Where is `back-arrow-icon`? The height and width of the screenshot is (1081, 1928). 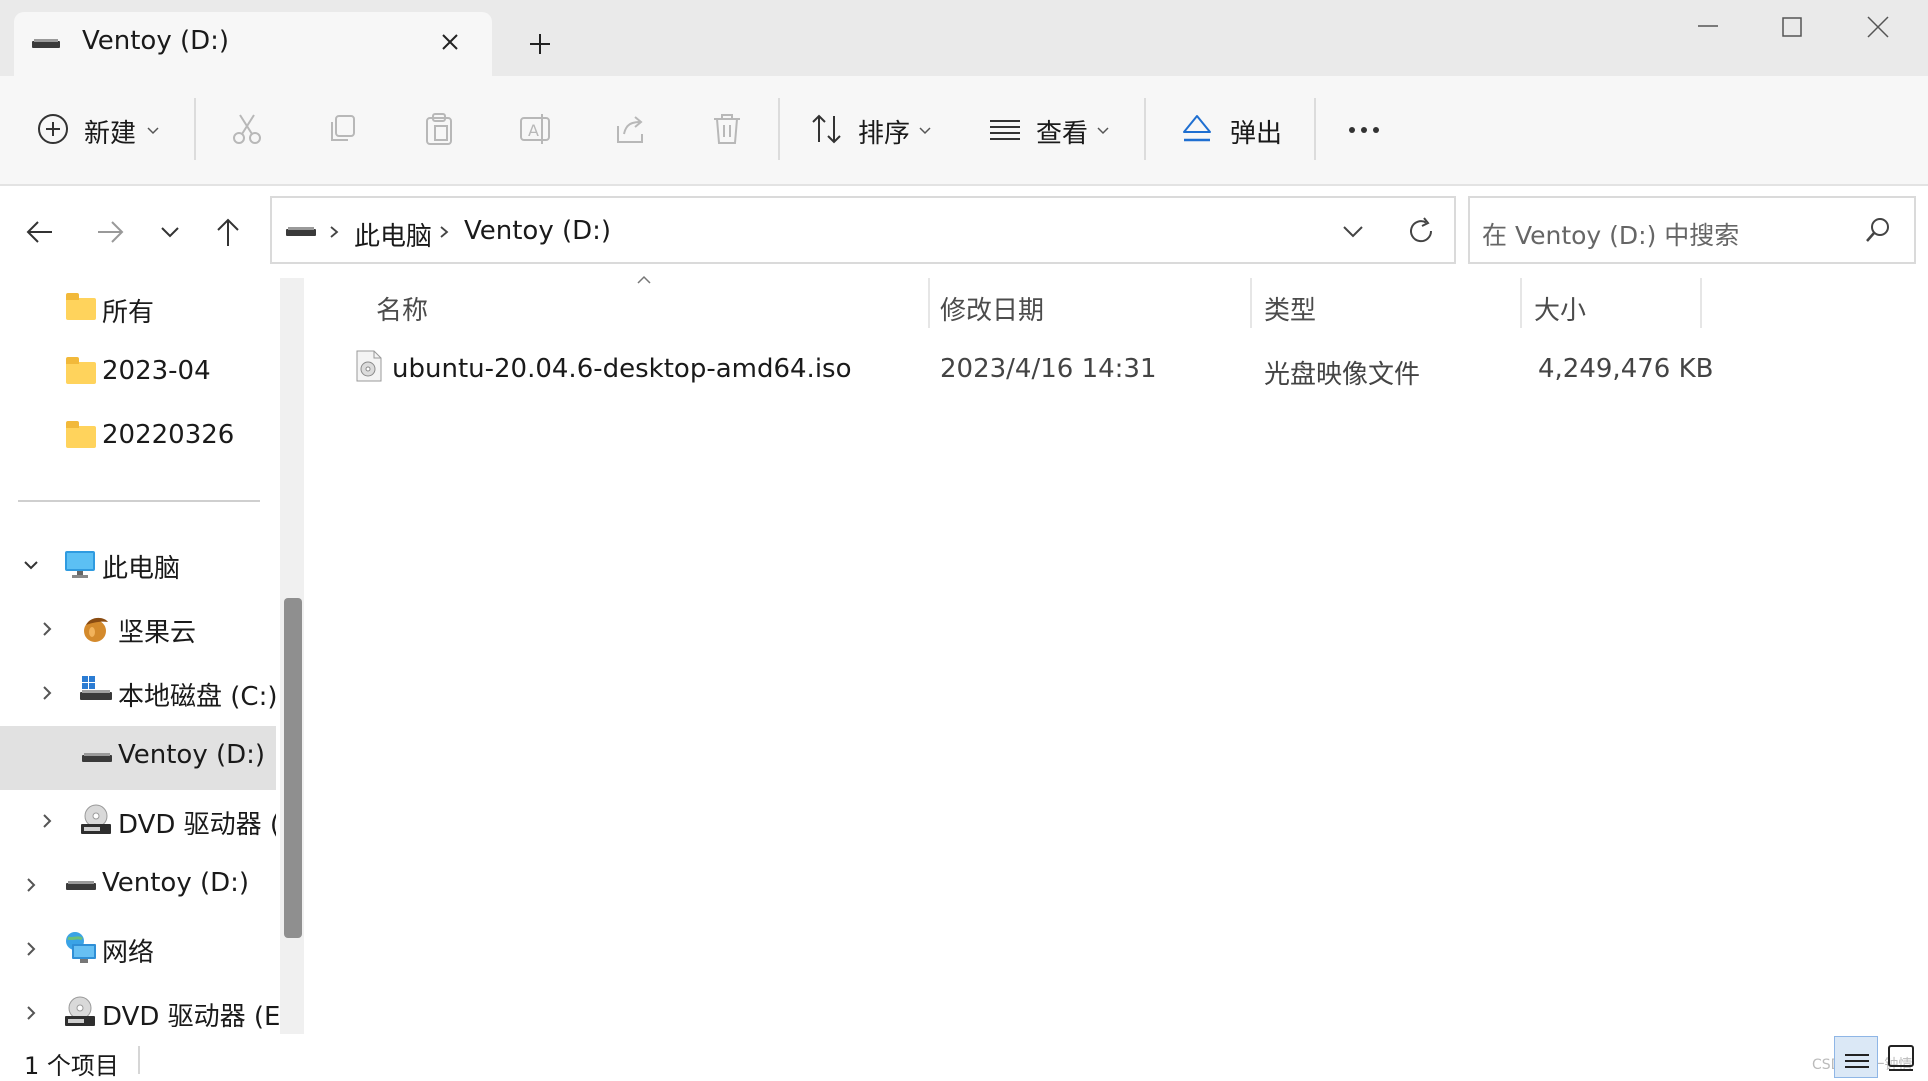 back-arrow-icon is located at coordinates (40, 232).